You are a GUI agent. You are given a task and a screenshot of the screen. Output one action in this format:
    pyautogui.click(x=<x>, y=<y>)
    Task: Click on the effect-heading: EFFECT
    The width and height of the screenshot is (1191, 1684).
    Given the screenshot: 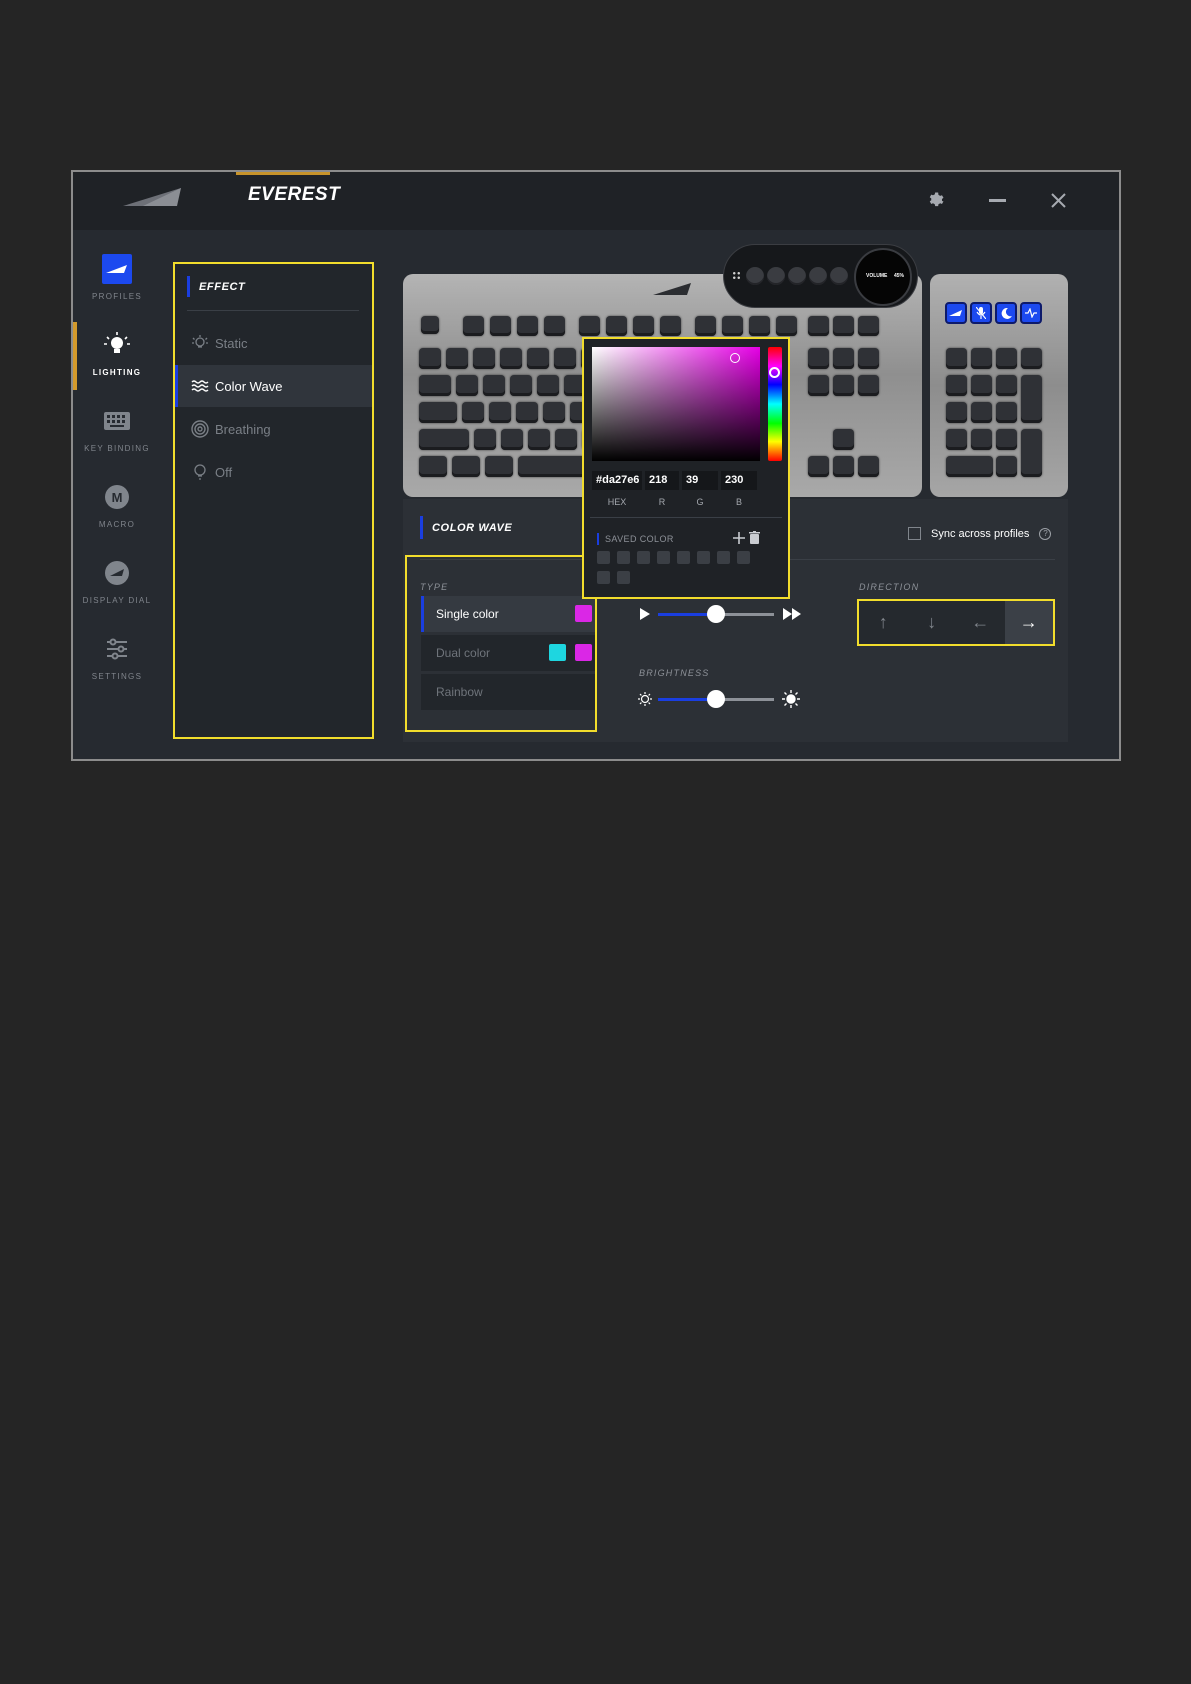 What is the action you would take?
    pyautogui.click(x=216, y=286)
    